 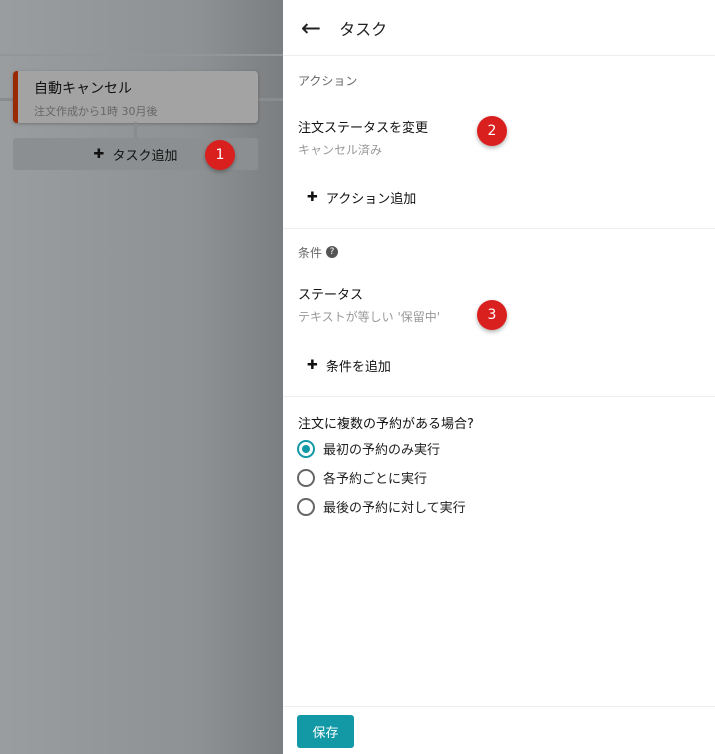 I want to click on add-condition-label: 条件を追加, so click(x=358, y=367).